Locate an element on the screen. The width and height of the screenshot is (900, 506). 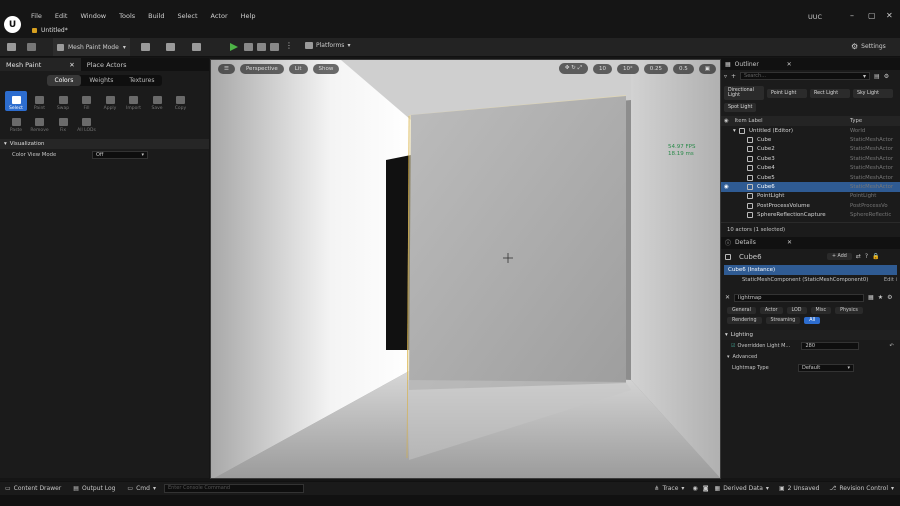
tab-weights: Weights is located at coordinates (101, 80).